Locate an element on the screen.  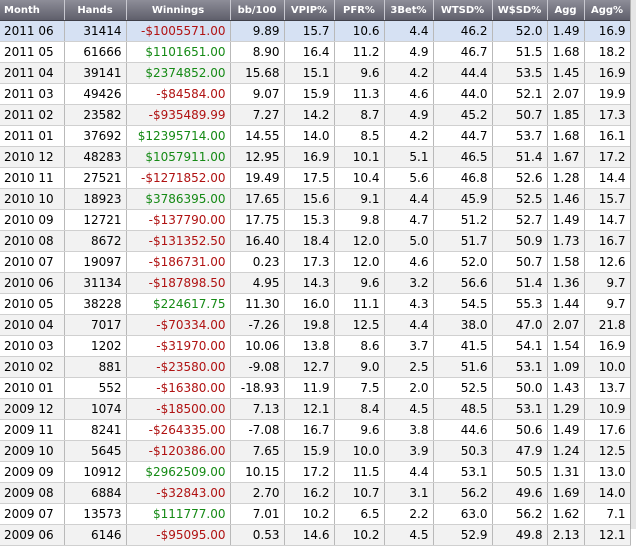
cell-hands: 31134 is located at coordinates (95, 283).